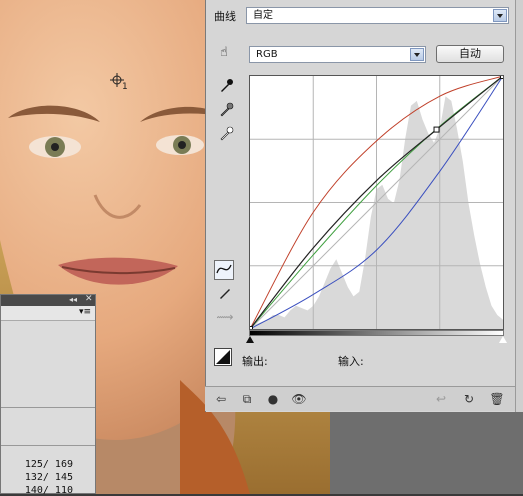 The height and width of the screenshot is (496, 523). Describe the element at coordinates (125, 87) in the screenshot. I see `sampler-number: 1` at that location.